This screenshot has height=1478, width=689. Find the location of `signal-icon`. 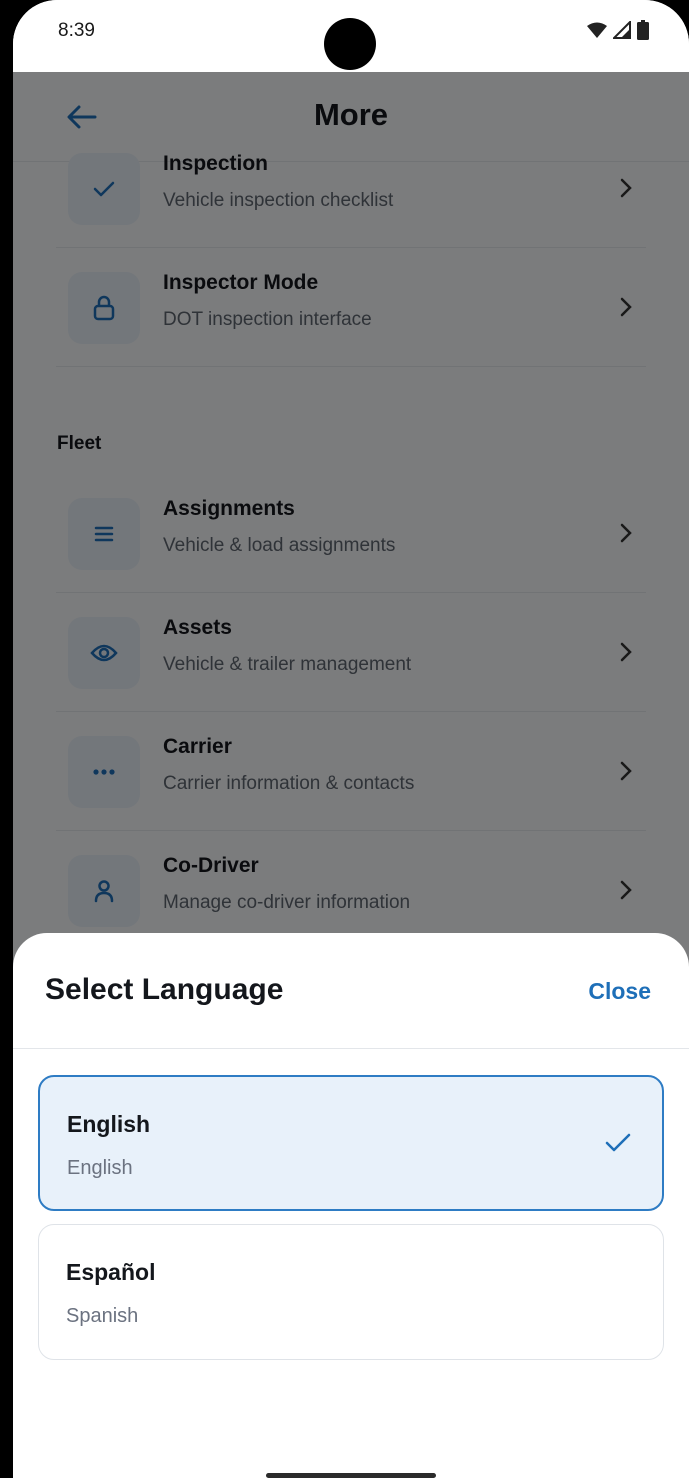

signal-icon is located at coordinates (622, 30).